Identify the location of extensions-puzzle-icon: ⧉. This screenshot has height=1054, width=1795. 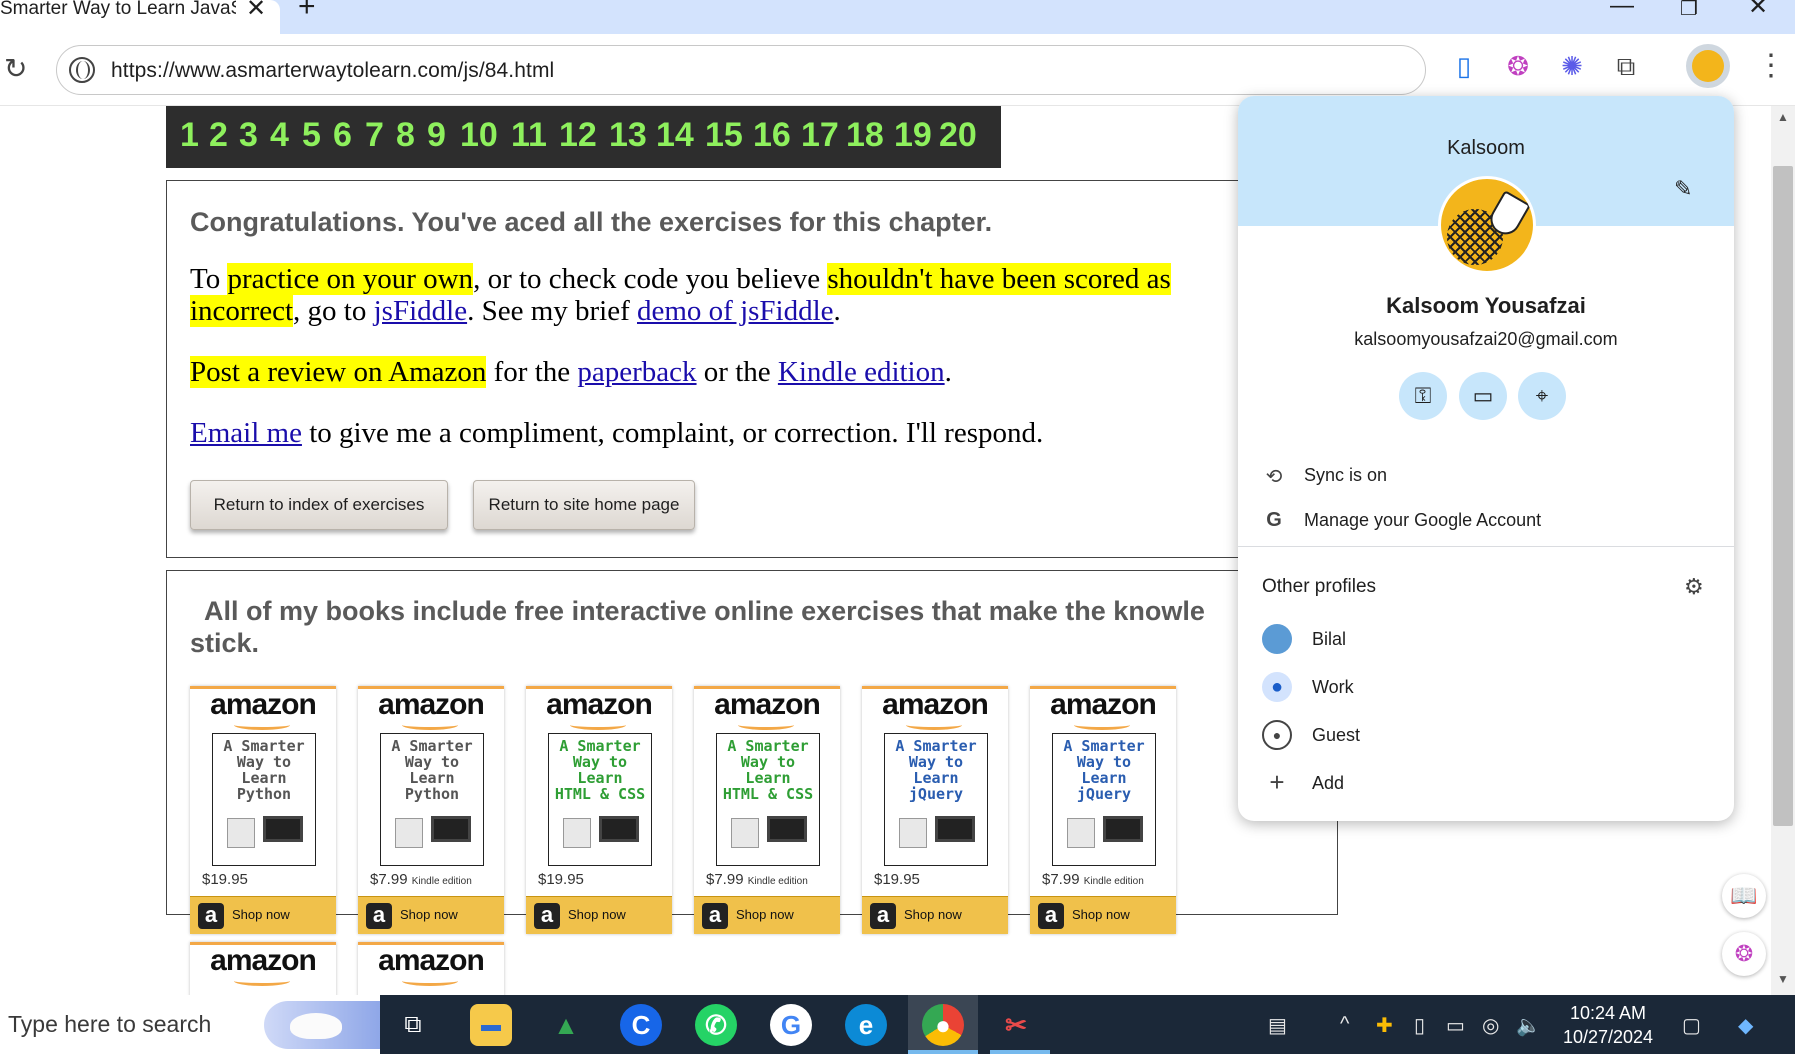
(1626, 66).